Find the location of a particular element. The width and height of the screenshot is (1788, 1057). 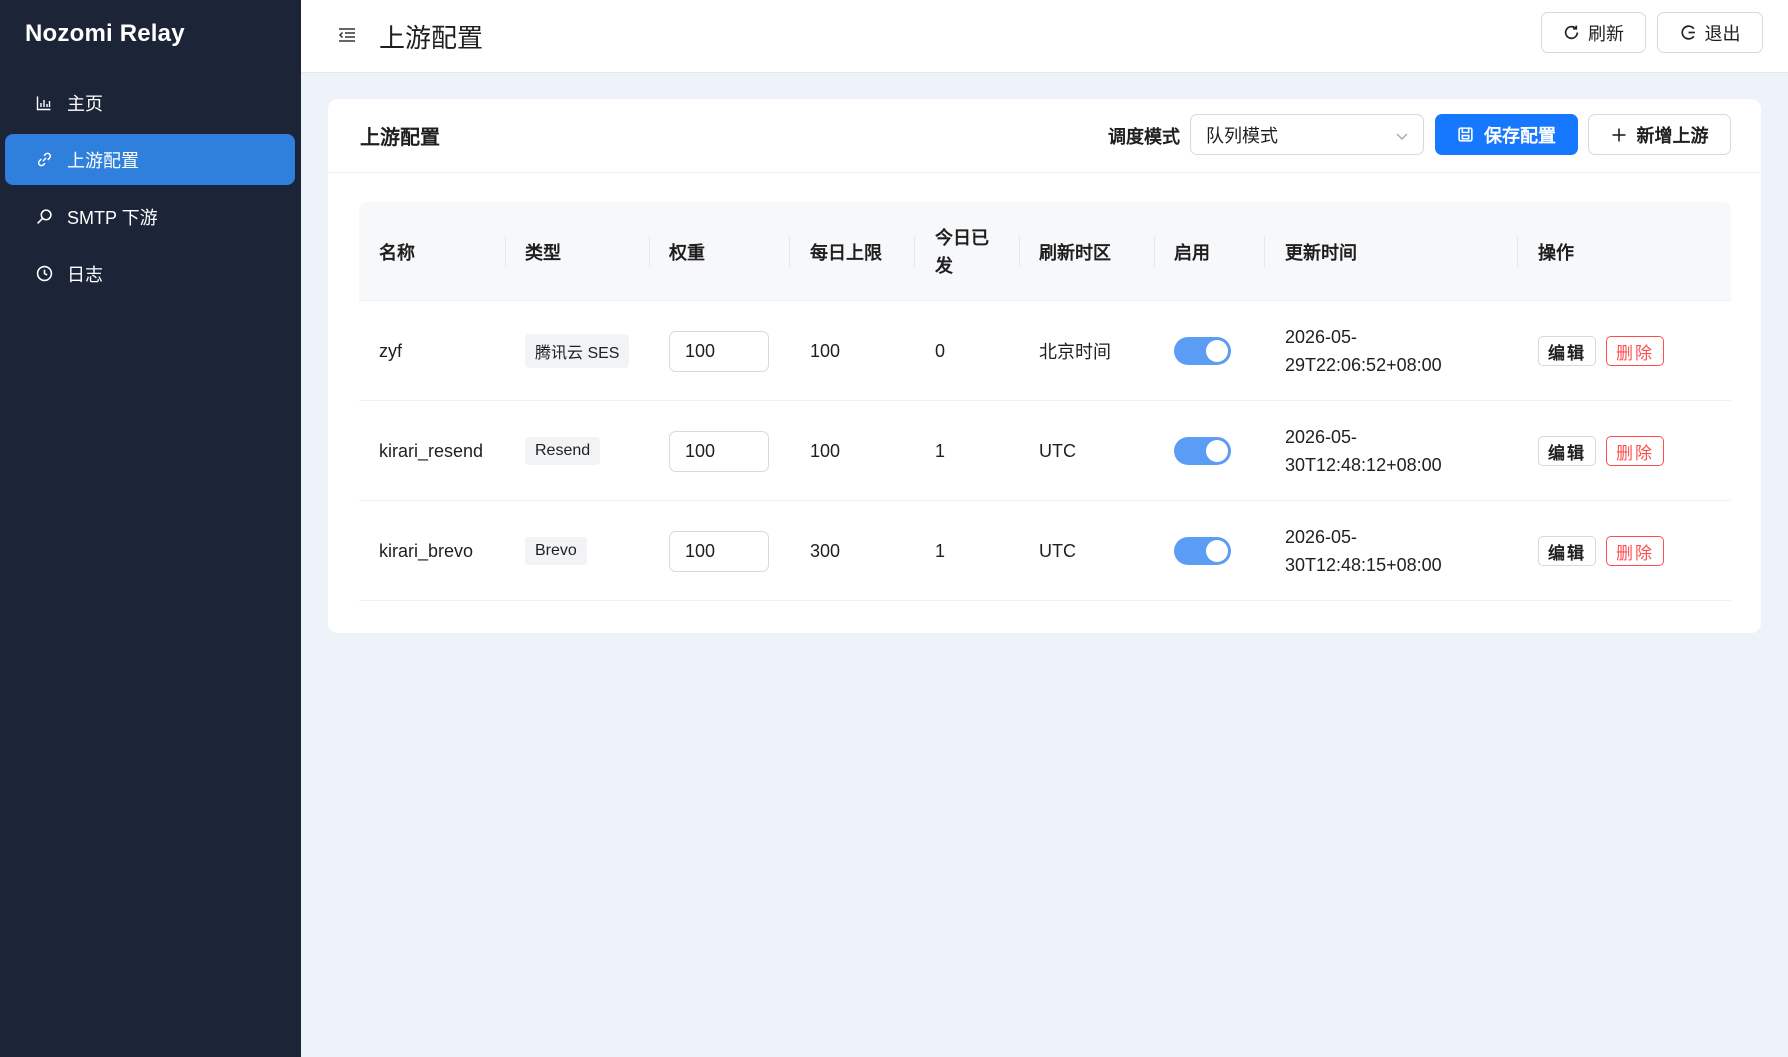

sidebar-item-label: 日志 is located at coordinates (85, 274).